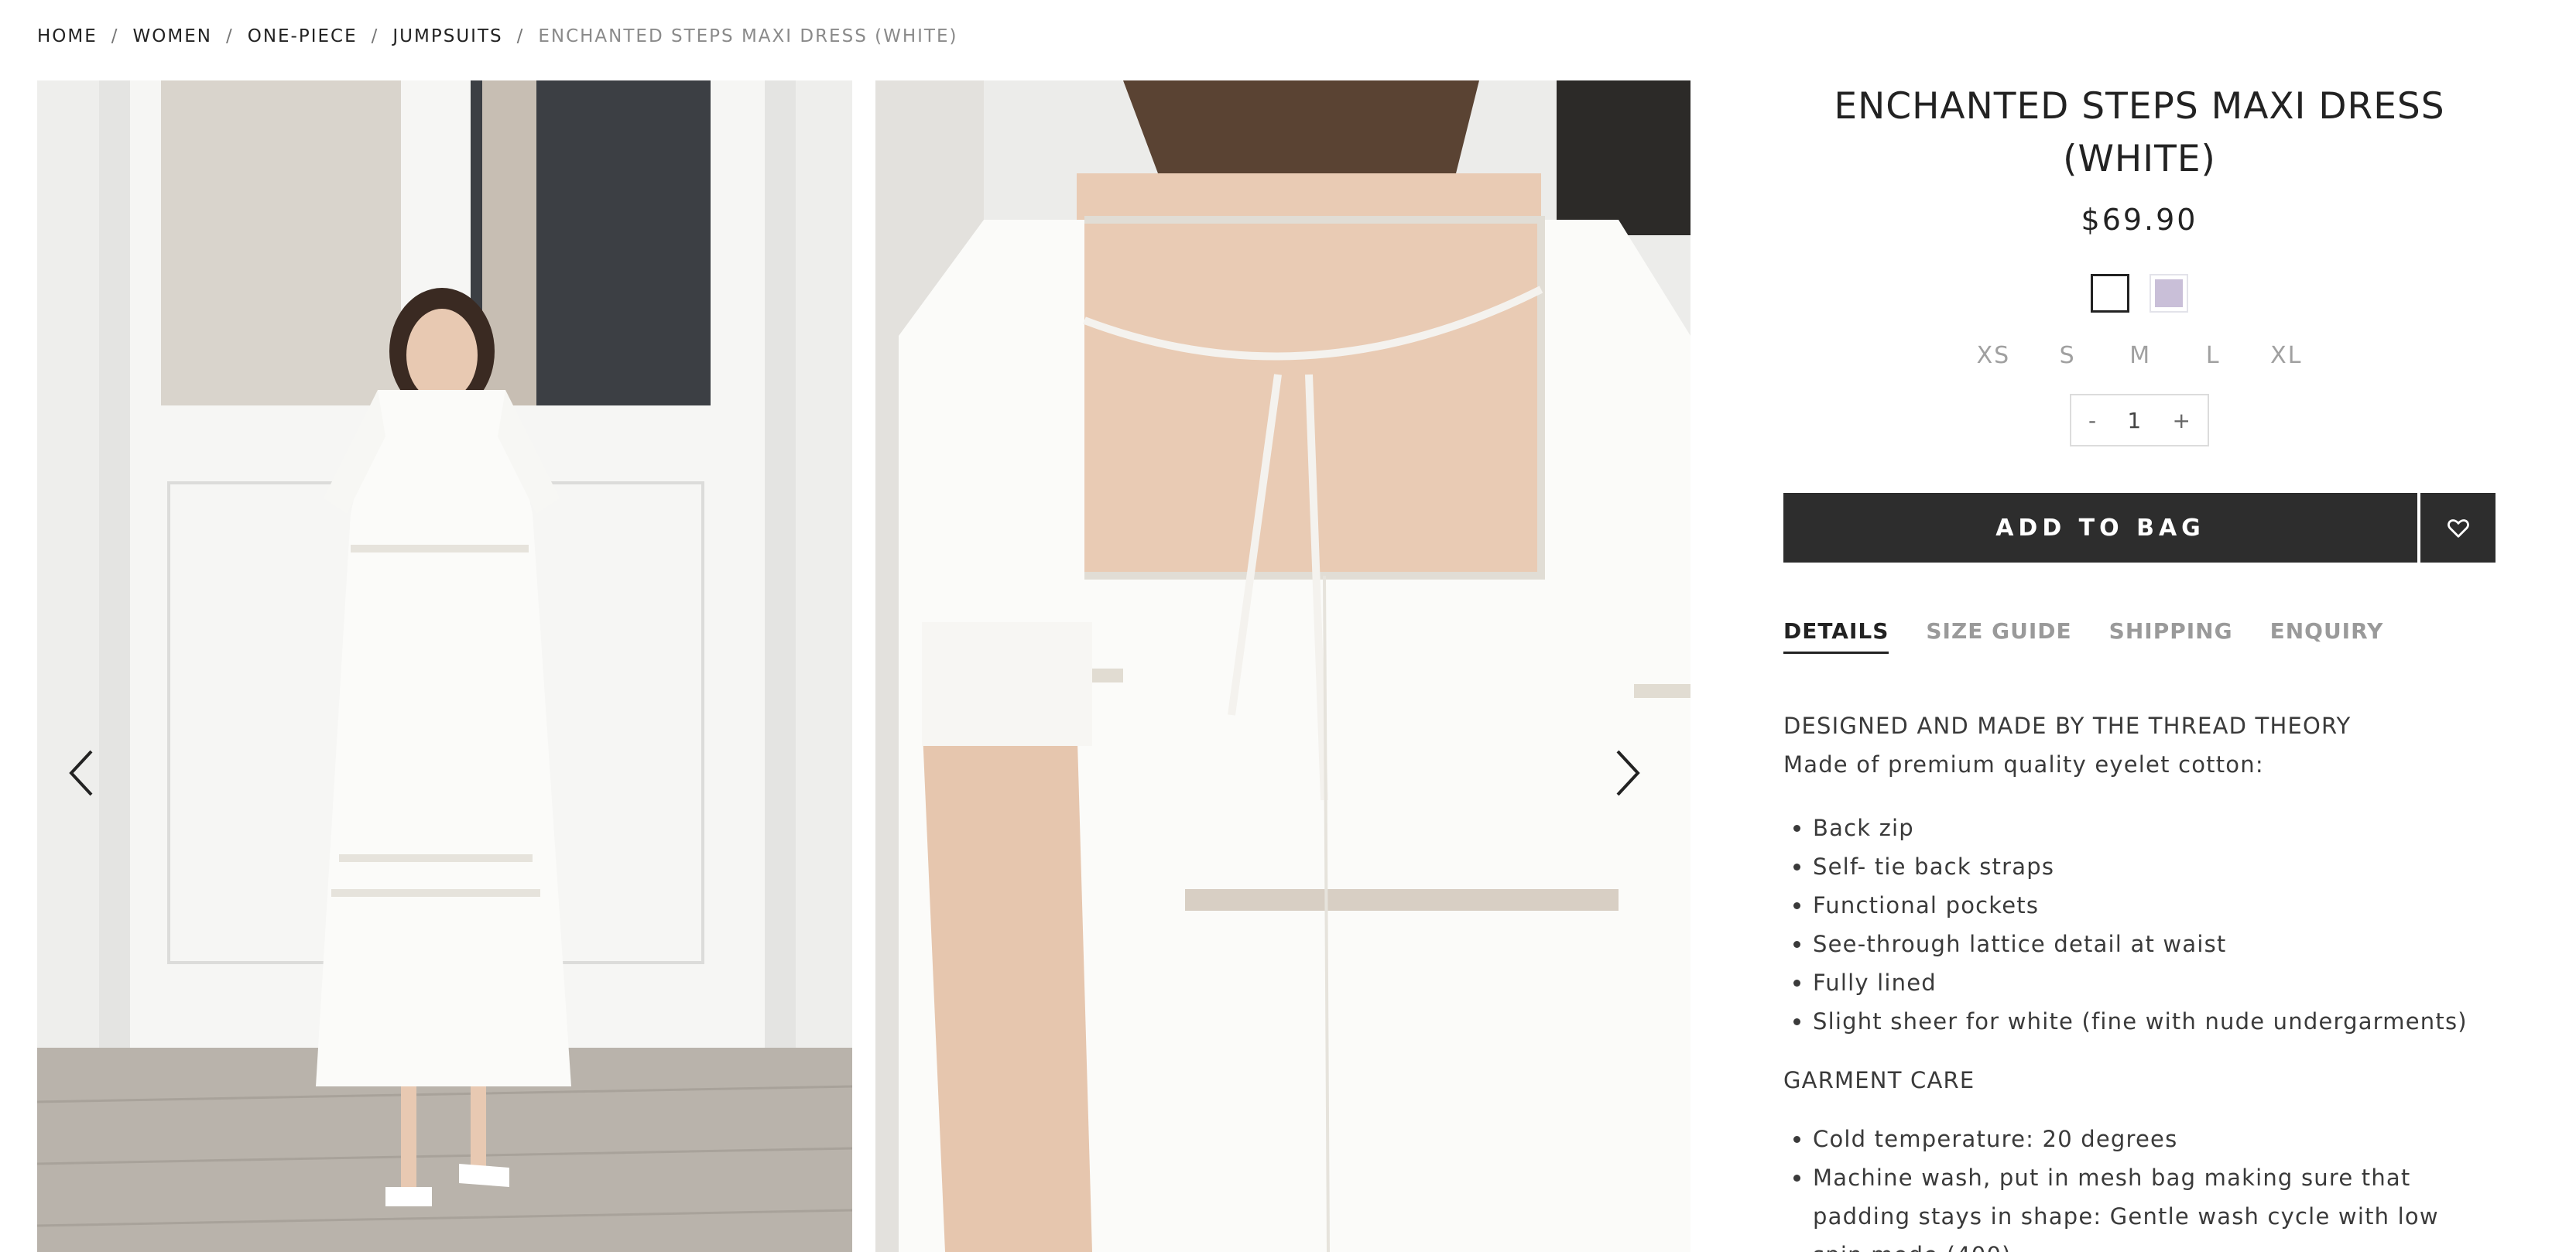 This screenshot has width=2576, height=1252. I want to click on color-swatches, so click(2139, 293).